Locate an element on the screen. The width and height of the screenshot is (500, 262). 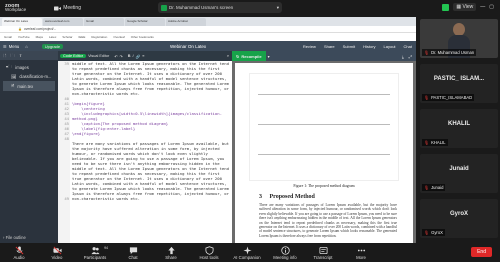
figure-caption: Figure 1: The proposed method diagram is located at coordinates (324, 186).